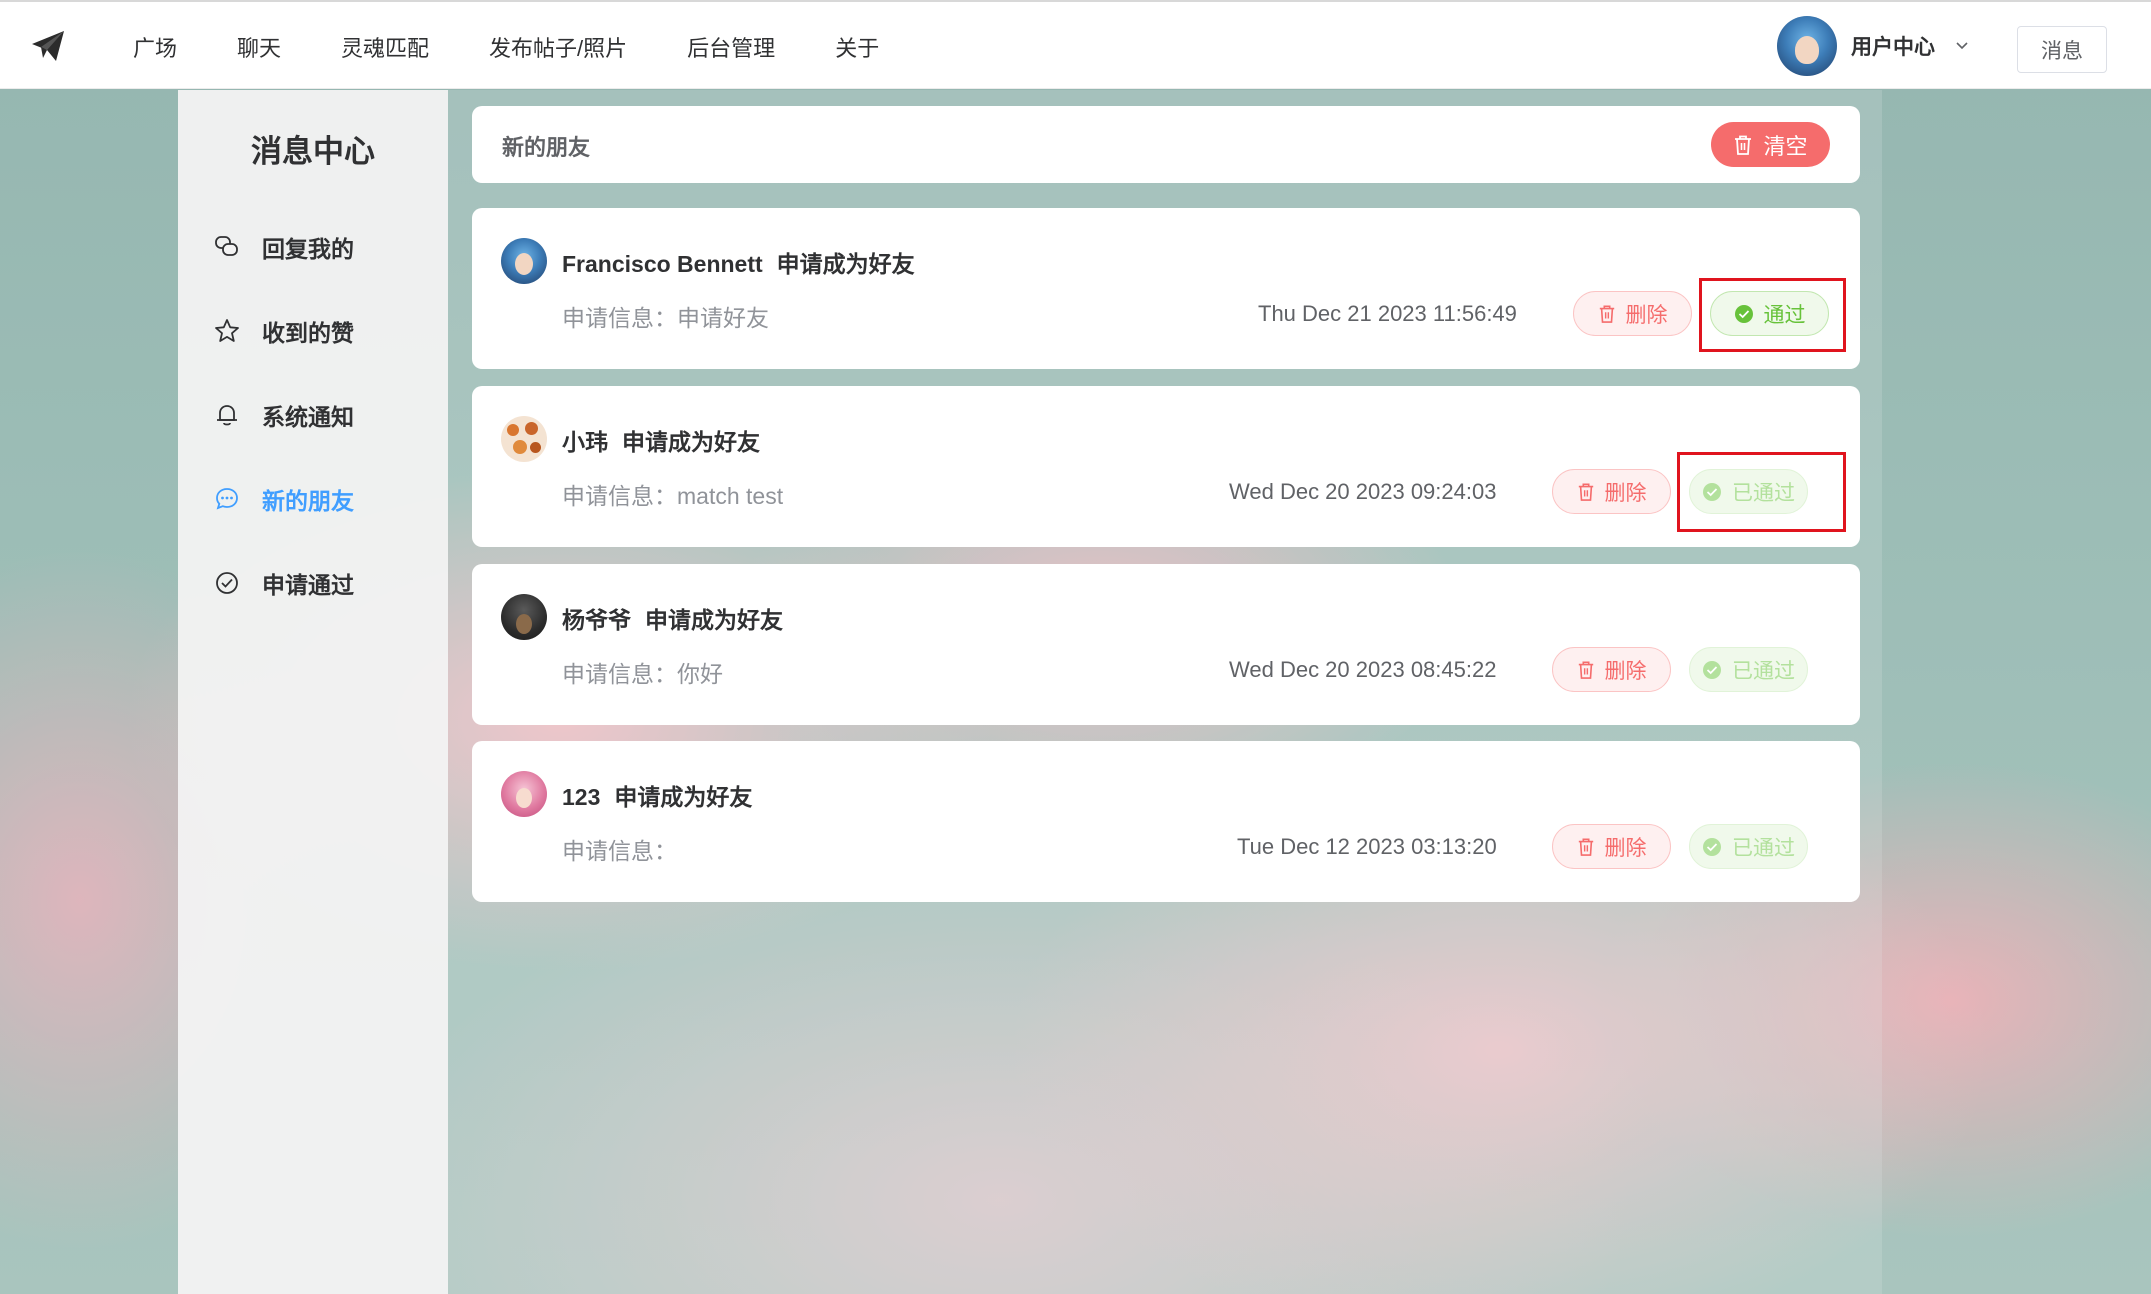 The image size is (2151, 1294). What do you see at coordinates (1363, 669) in the screenshot?
I see `request-time: Wed Dec 20 2023 08:45:22` at bounding box center [1363, 669].